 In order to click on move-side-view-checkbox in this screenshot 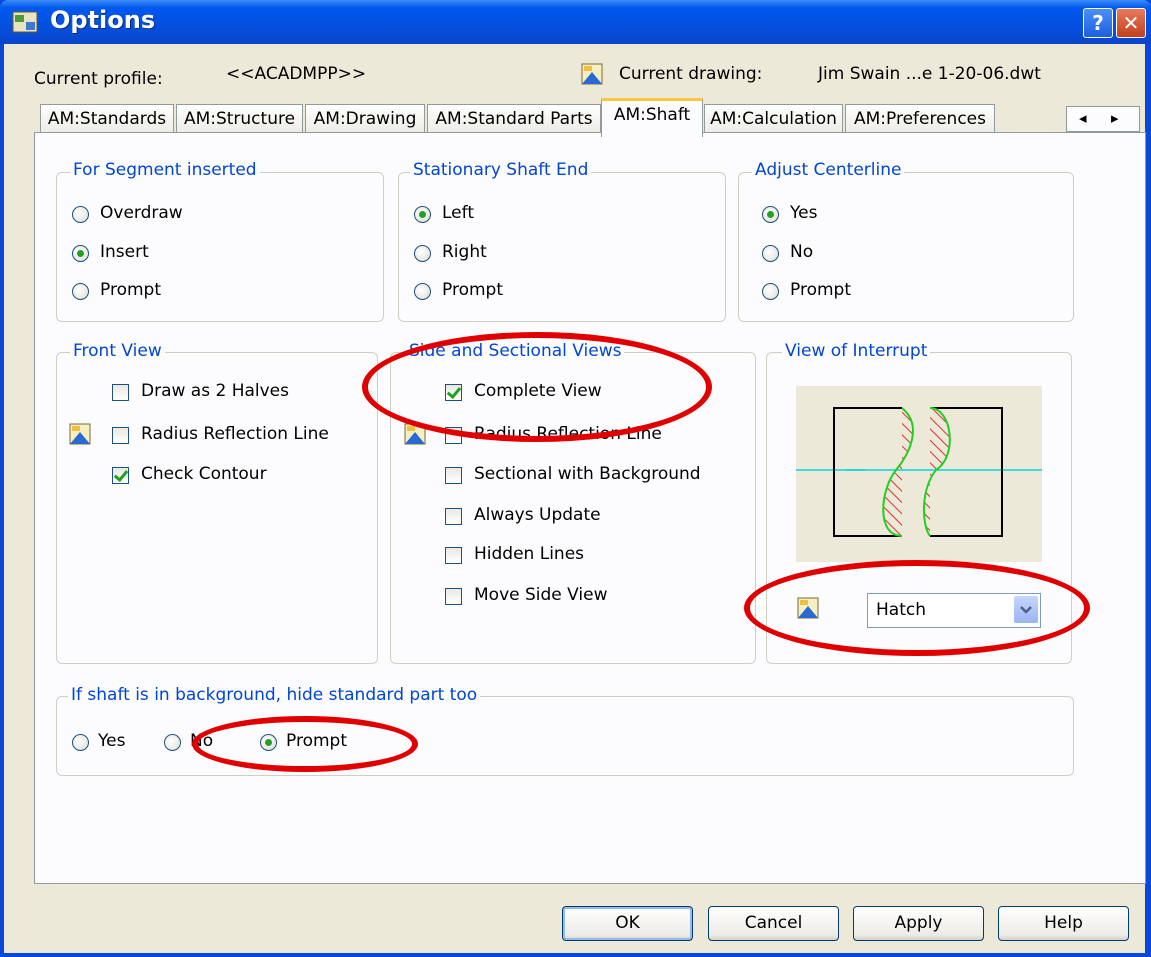, I will do `click(453, 596)`.